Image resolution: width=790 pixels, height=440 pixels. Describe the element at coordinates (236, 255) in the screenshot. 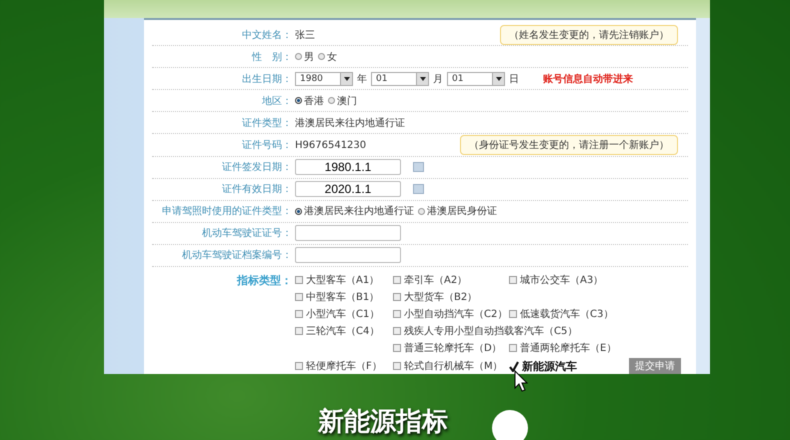

I see `field-label: 机动车驾驶证档案编号：` at that location.